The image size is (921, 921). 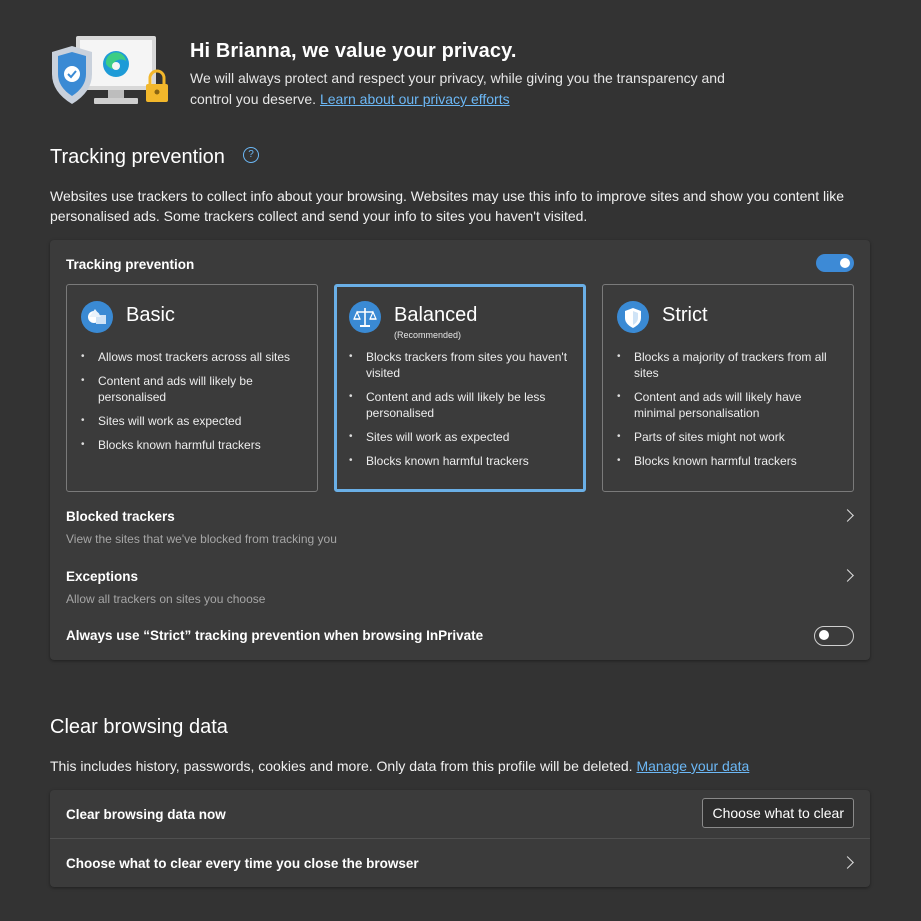 What do you see at coordinates (120, 516) in the screenshot?
I see `blocked-trackers-label: Blocked trackers` at bounding box center [120, 516].